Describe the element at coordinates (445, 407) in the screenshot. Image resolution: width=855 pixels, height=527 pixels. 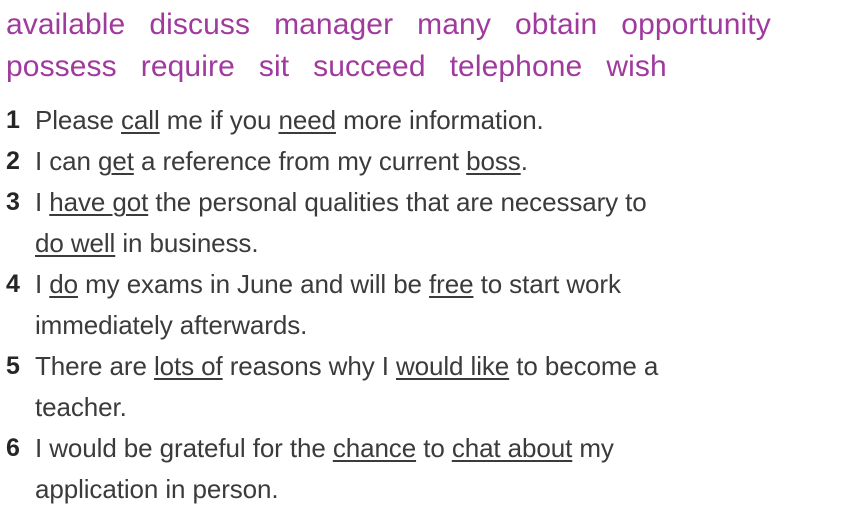
I see `item-text-line: teacher.` at that location.